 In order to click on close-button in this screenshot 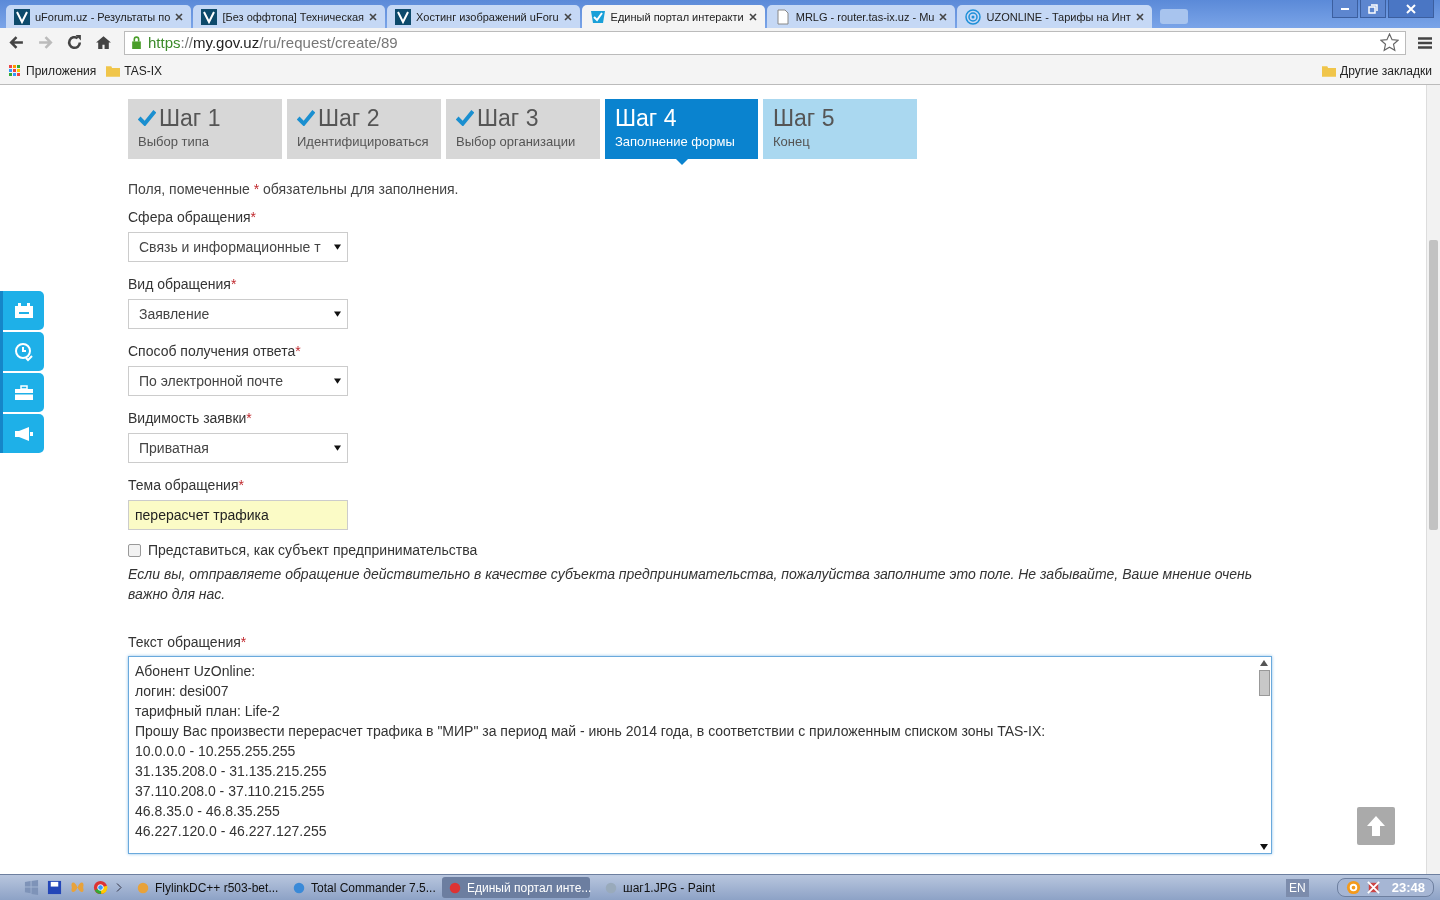, I will do `click(1411, 9)`.